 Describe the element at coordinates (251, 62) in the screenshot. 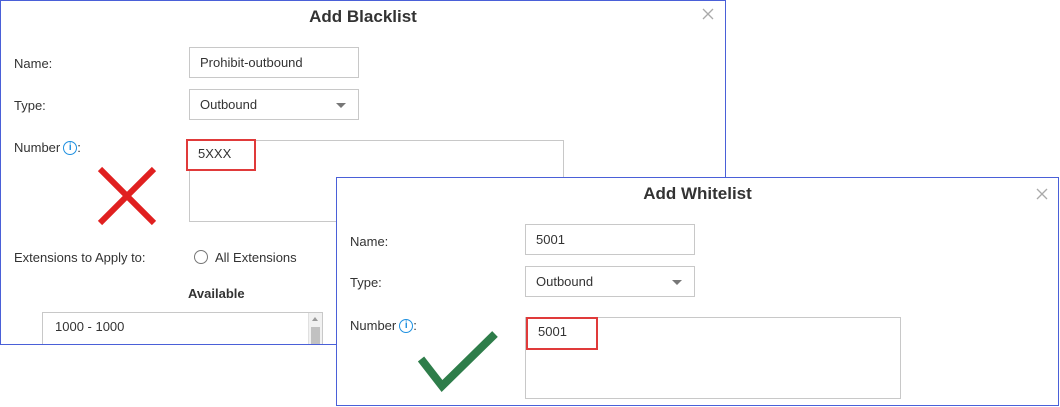

I see `name-input-value: Prohibit-outbound` at that location.